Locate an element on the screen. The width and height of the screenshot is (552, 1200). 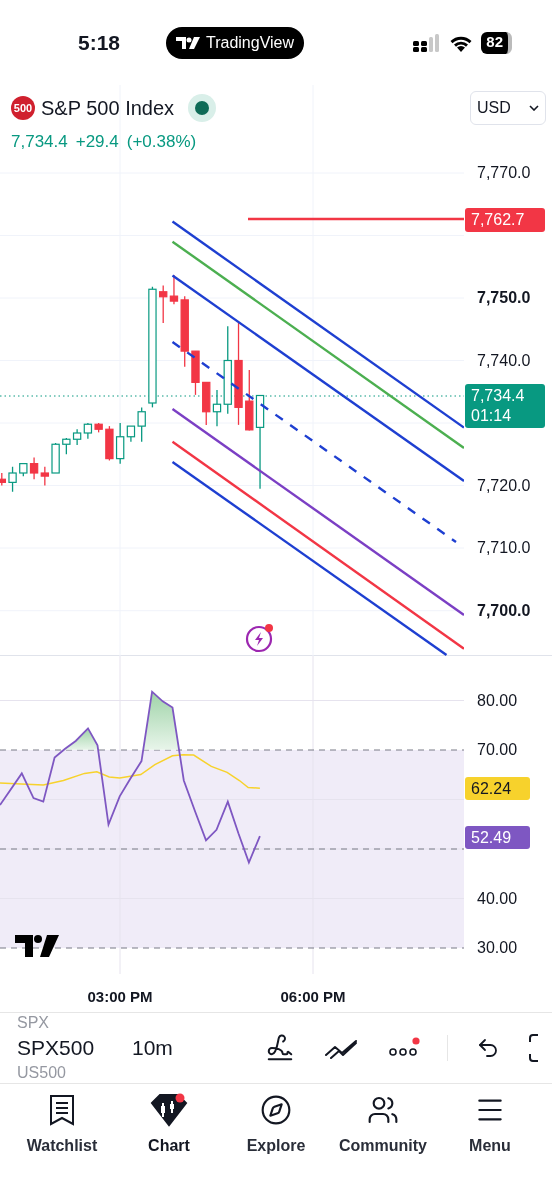
price-marker-text: 7,734.4 is located at coordinates (498, 396).